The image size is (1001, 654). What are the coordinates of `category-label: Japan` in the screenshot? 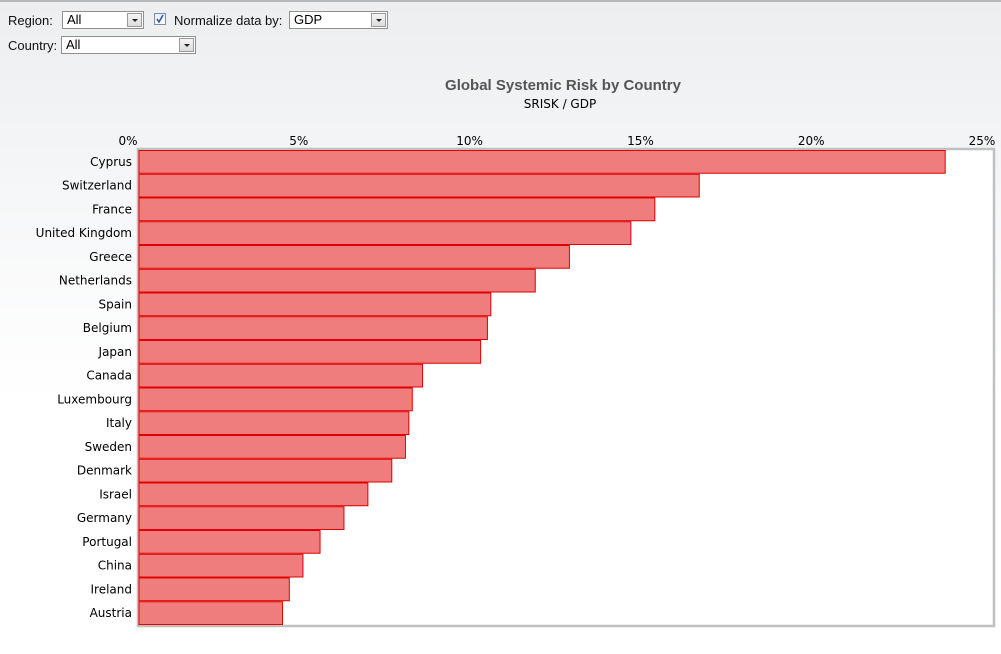 It's located at (115, 352).